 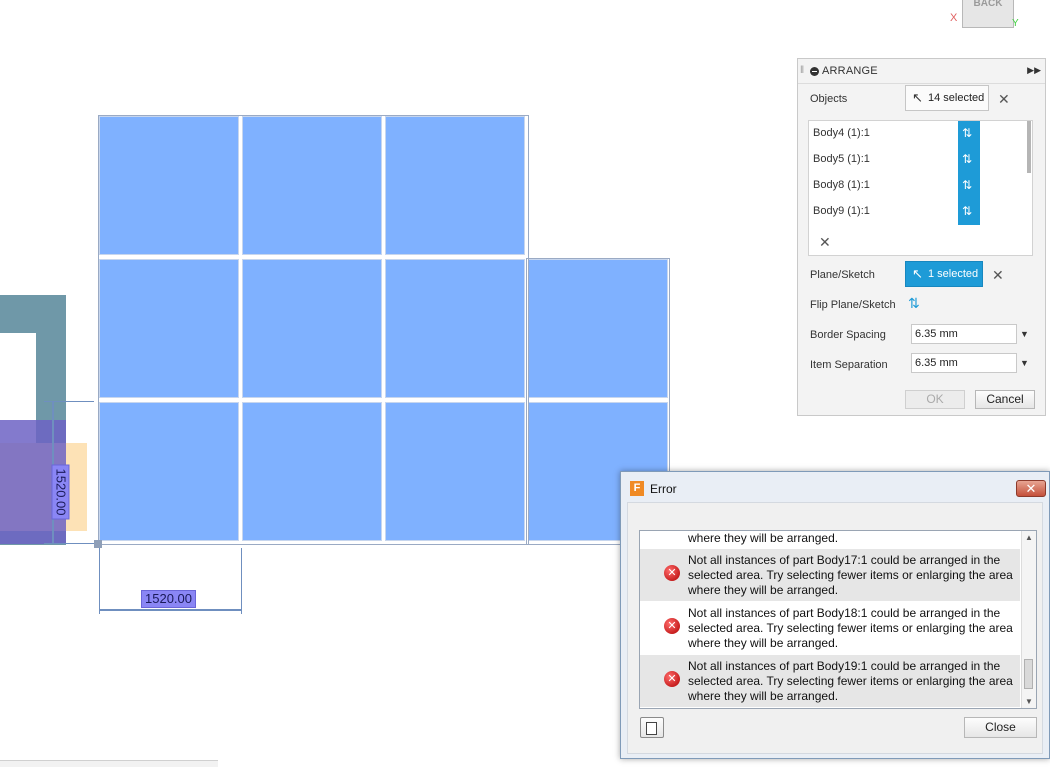 What do you see at coordinates (964, 334) in the screenshot?
I see `border-spacing-input: 6.35 mm` at bounding box center [964, 334].